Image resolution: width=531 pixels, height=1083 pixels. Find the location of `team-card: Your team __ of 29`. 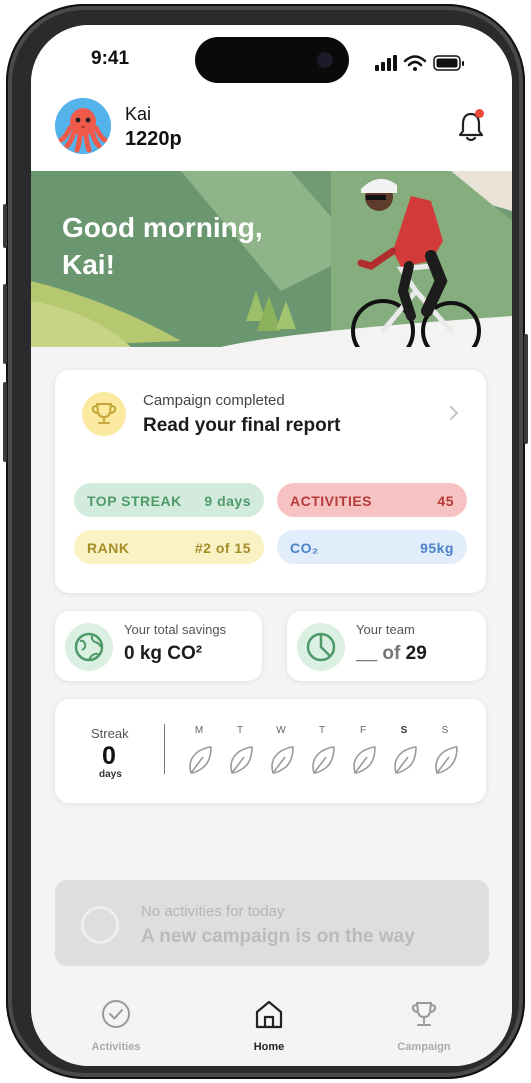

team-card: Your team __ of 29 is located at coordinates (386, 646).